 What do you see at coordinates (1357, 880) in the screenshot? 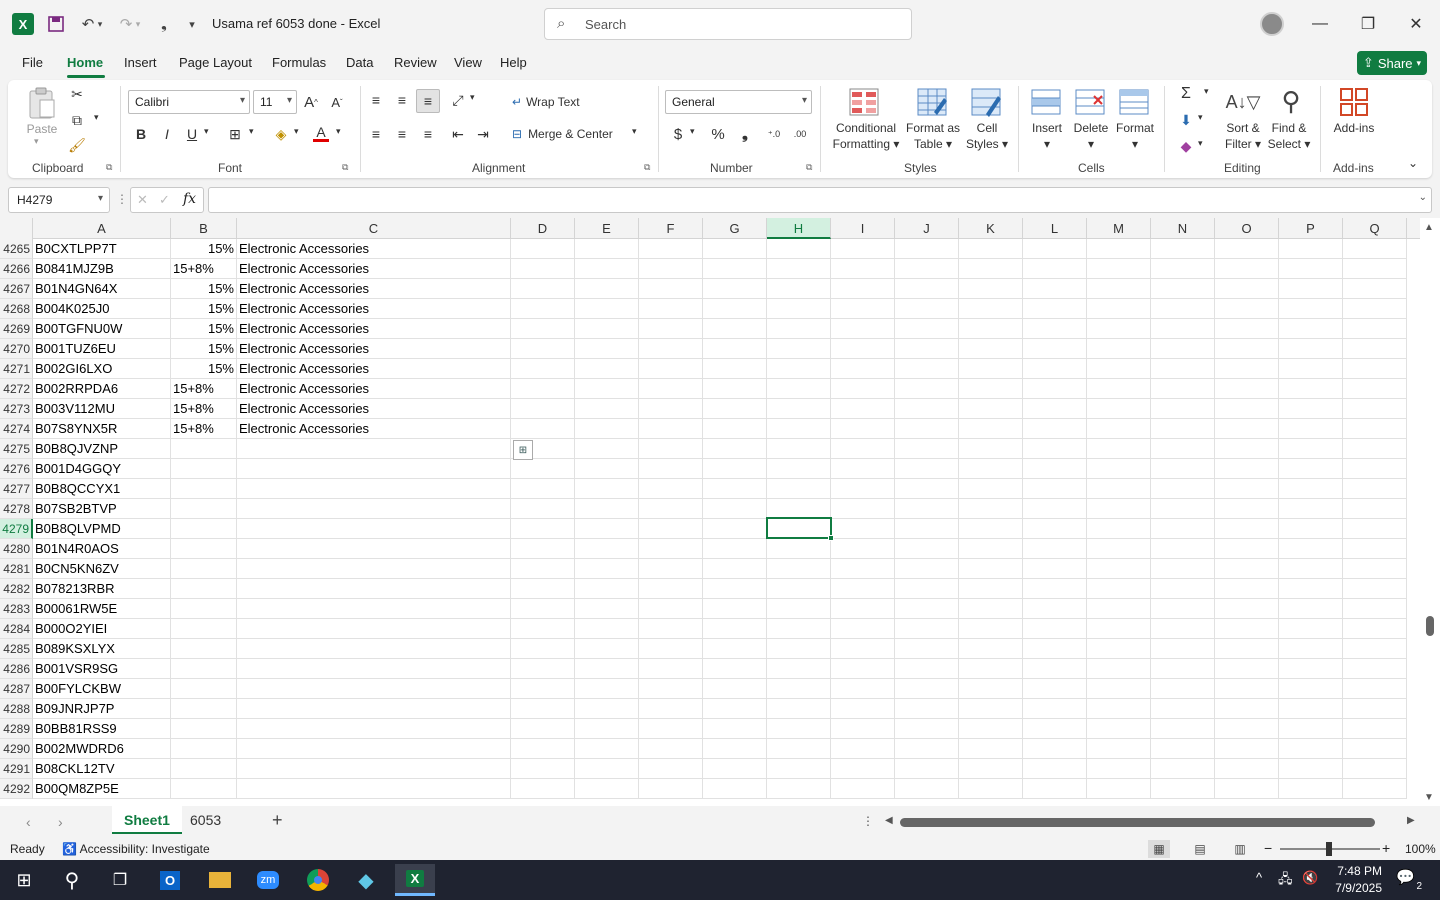
I see `system-clock: 7:48 PM 7/9/2025` at bounding box center [1357, 880].